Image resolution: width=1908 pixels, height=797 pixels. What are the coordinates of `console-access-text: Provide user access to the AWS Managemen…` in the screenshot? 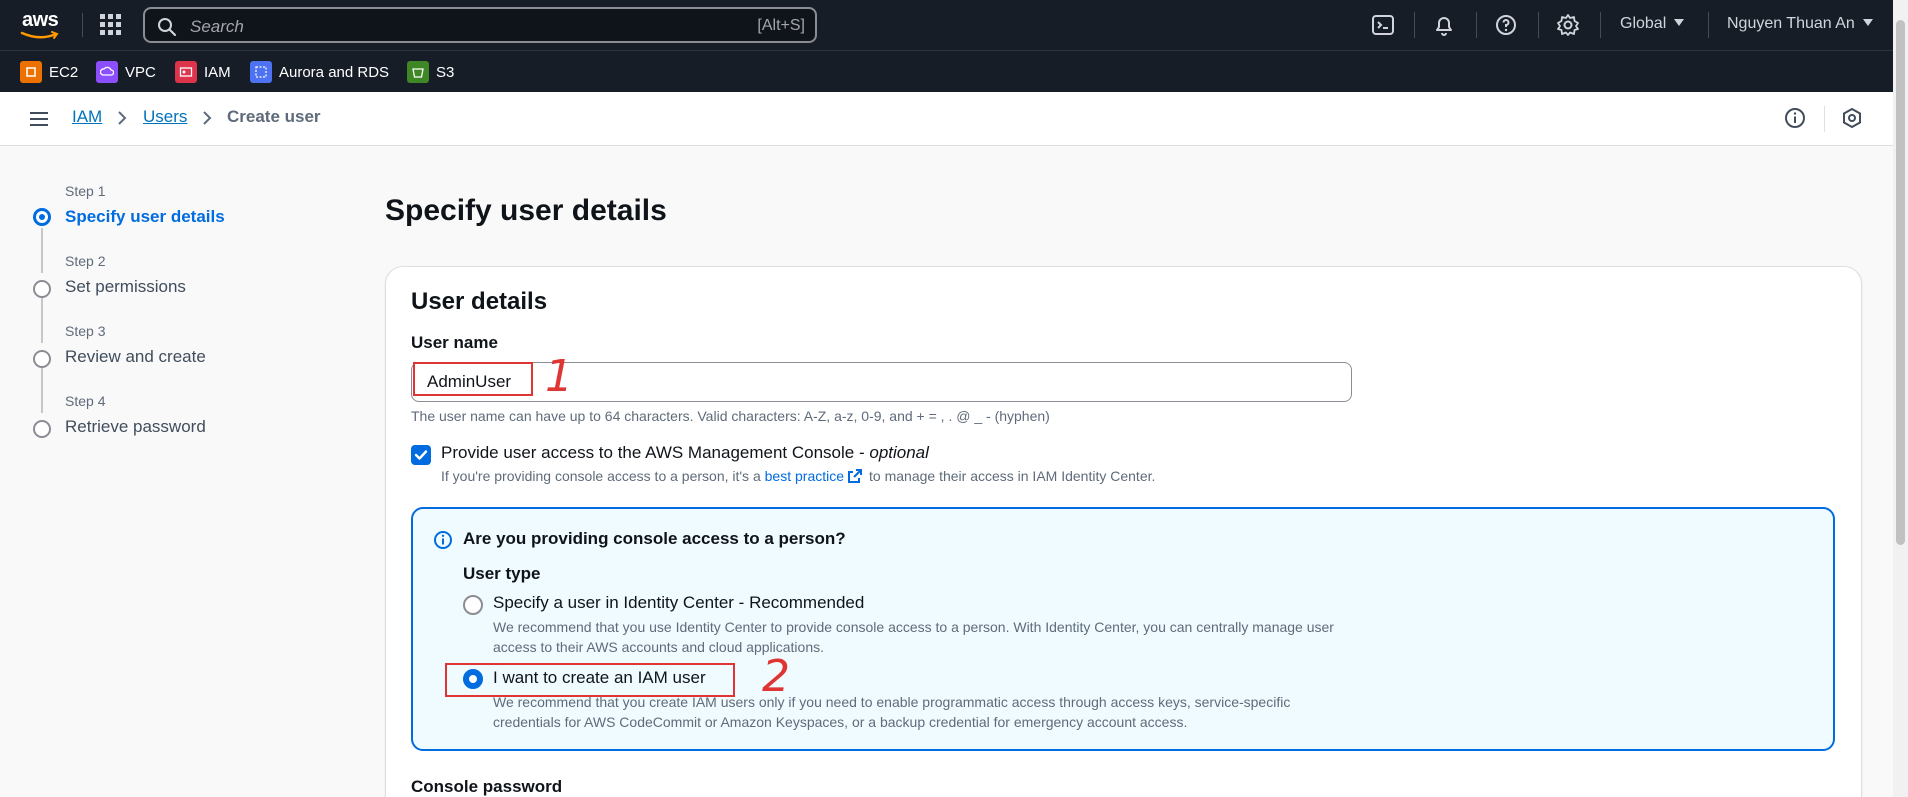 It's located at (655, 452).